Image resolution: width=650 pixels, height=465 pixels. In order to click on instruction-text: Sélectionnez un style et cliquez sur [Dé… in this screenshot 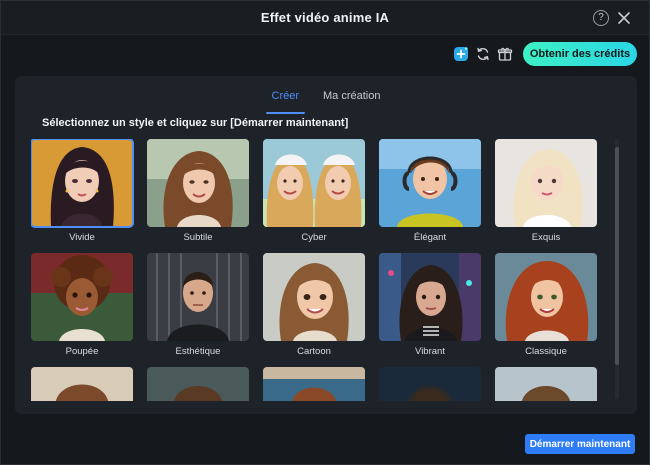, I will do `click(195, 123)`.